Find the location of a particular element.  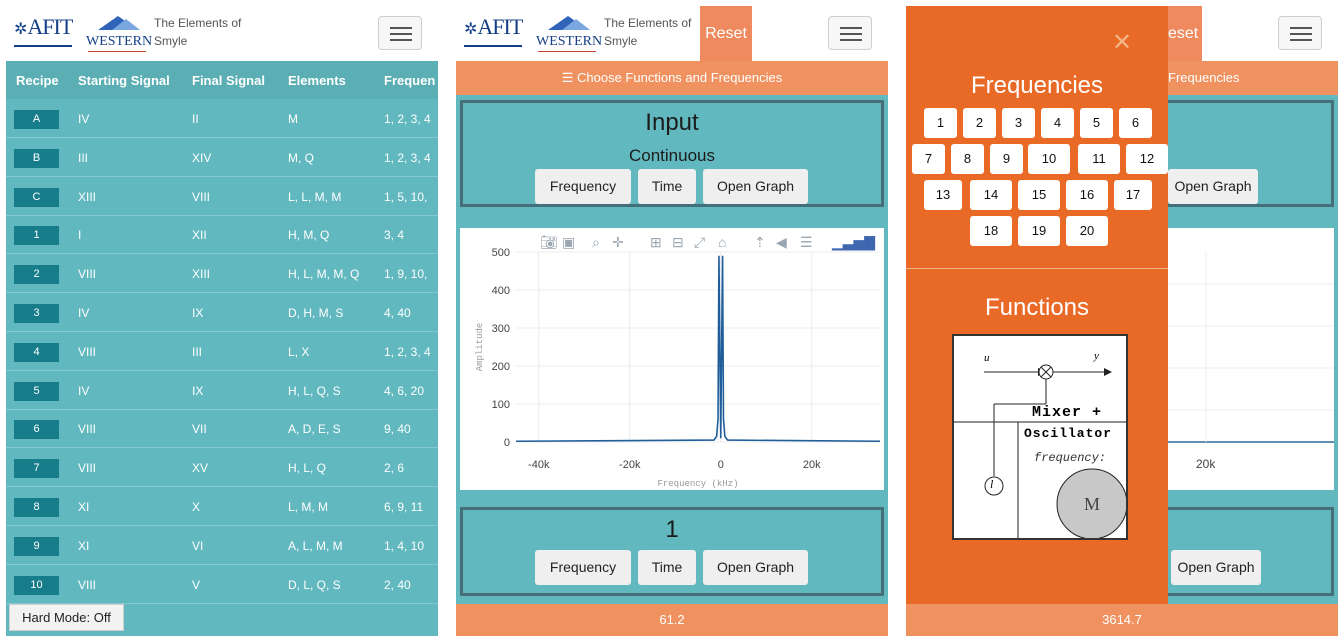

output-title: 1 is located at coordinates (672, 529).